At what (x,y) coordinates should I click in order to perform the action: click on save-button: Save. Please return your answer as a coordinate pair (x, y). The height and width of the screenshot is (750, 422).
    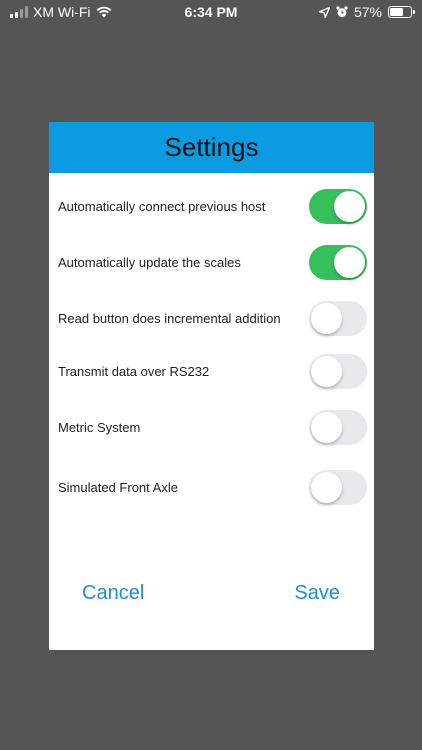
    Looking at the image, I should click on (317, 593).